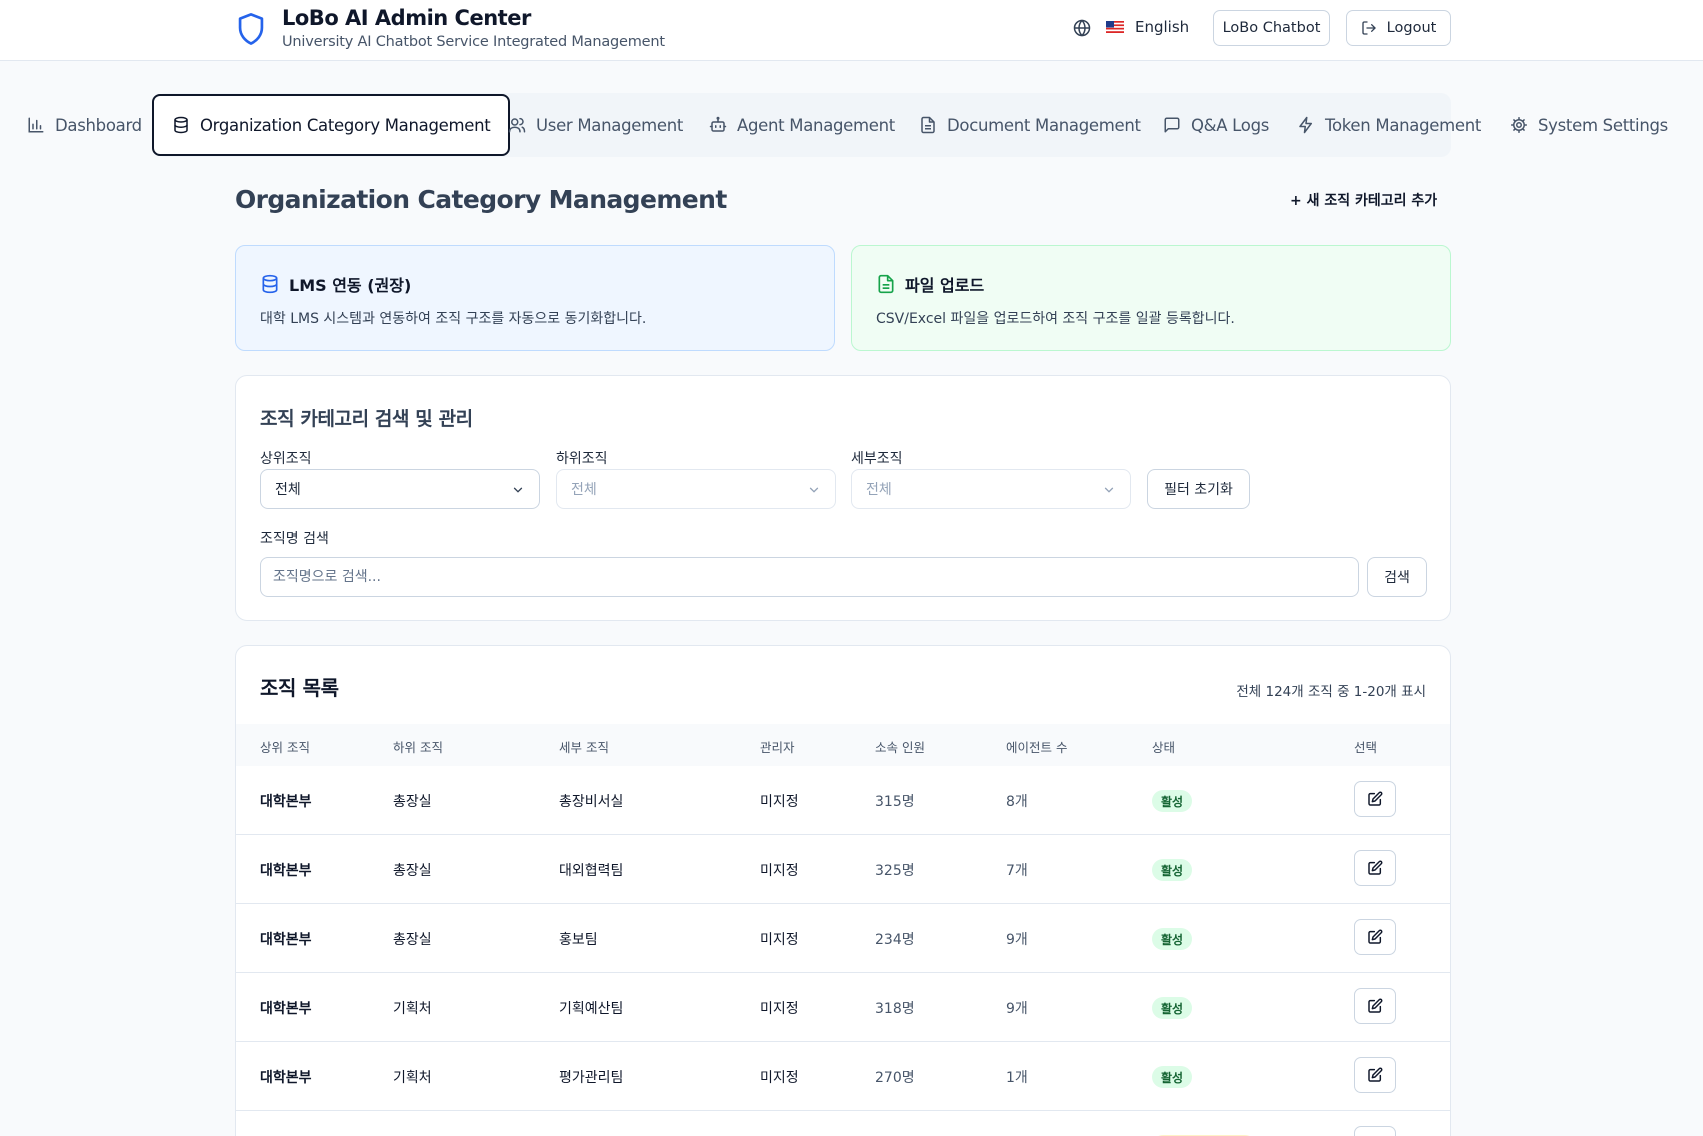  I want to click on language-selector: English, so click(1162, 27).